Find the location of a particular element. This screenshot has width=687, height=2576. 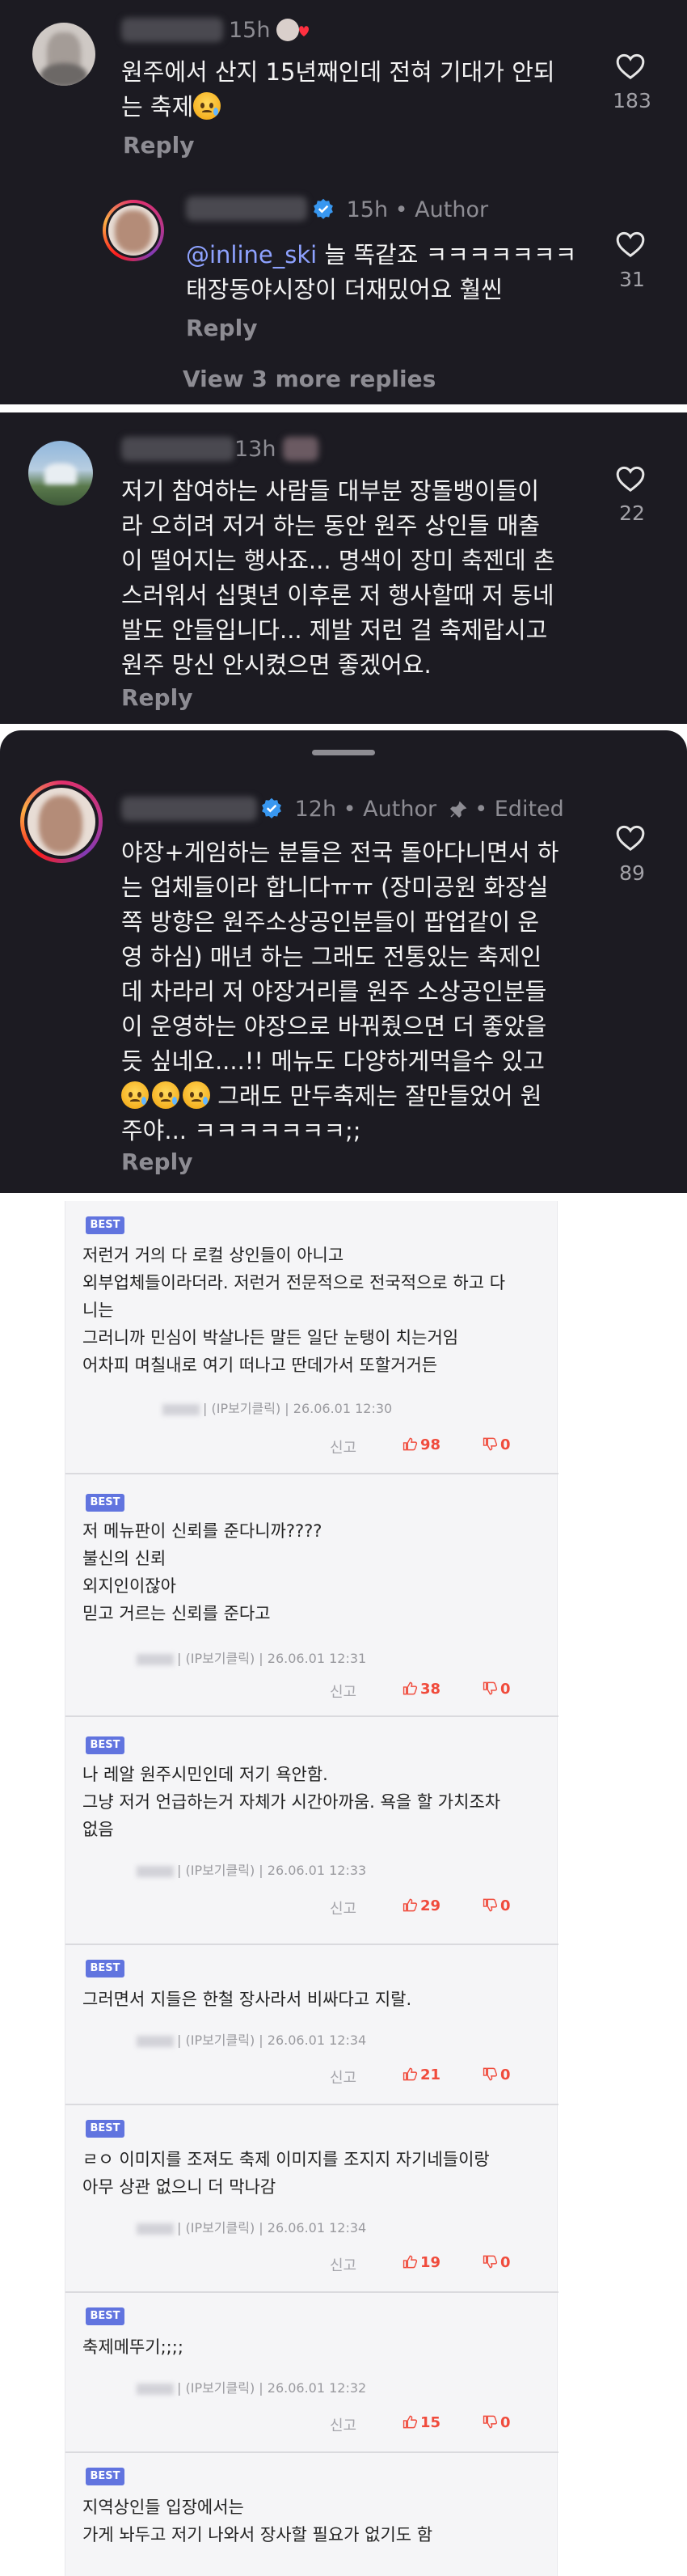

upvote-button: 21 is located at coordinates (421, 2075).